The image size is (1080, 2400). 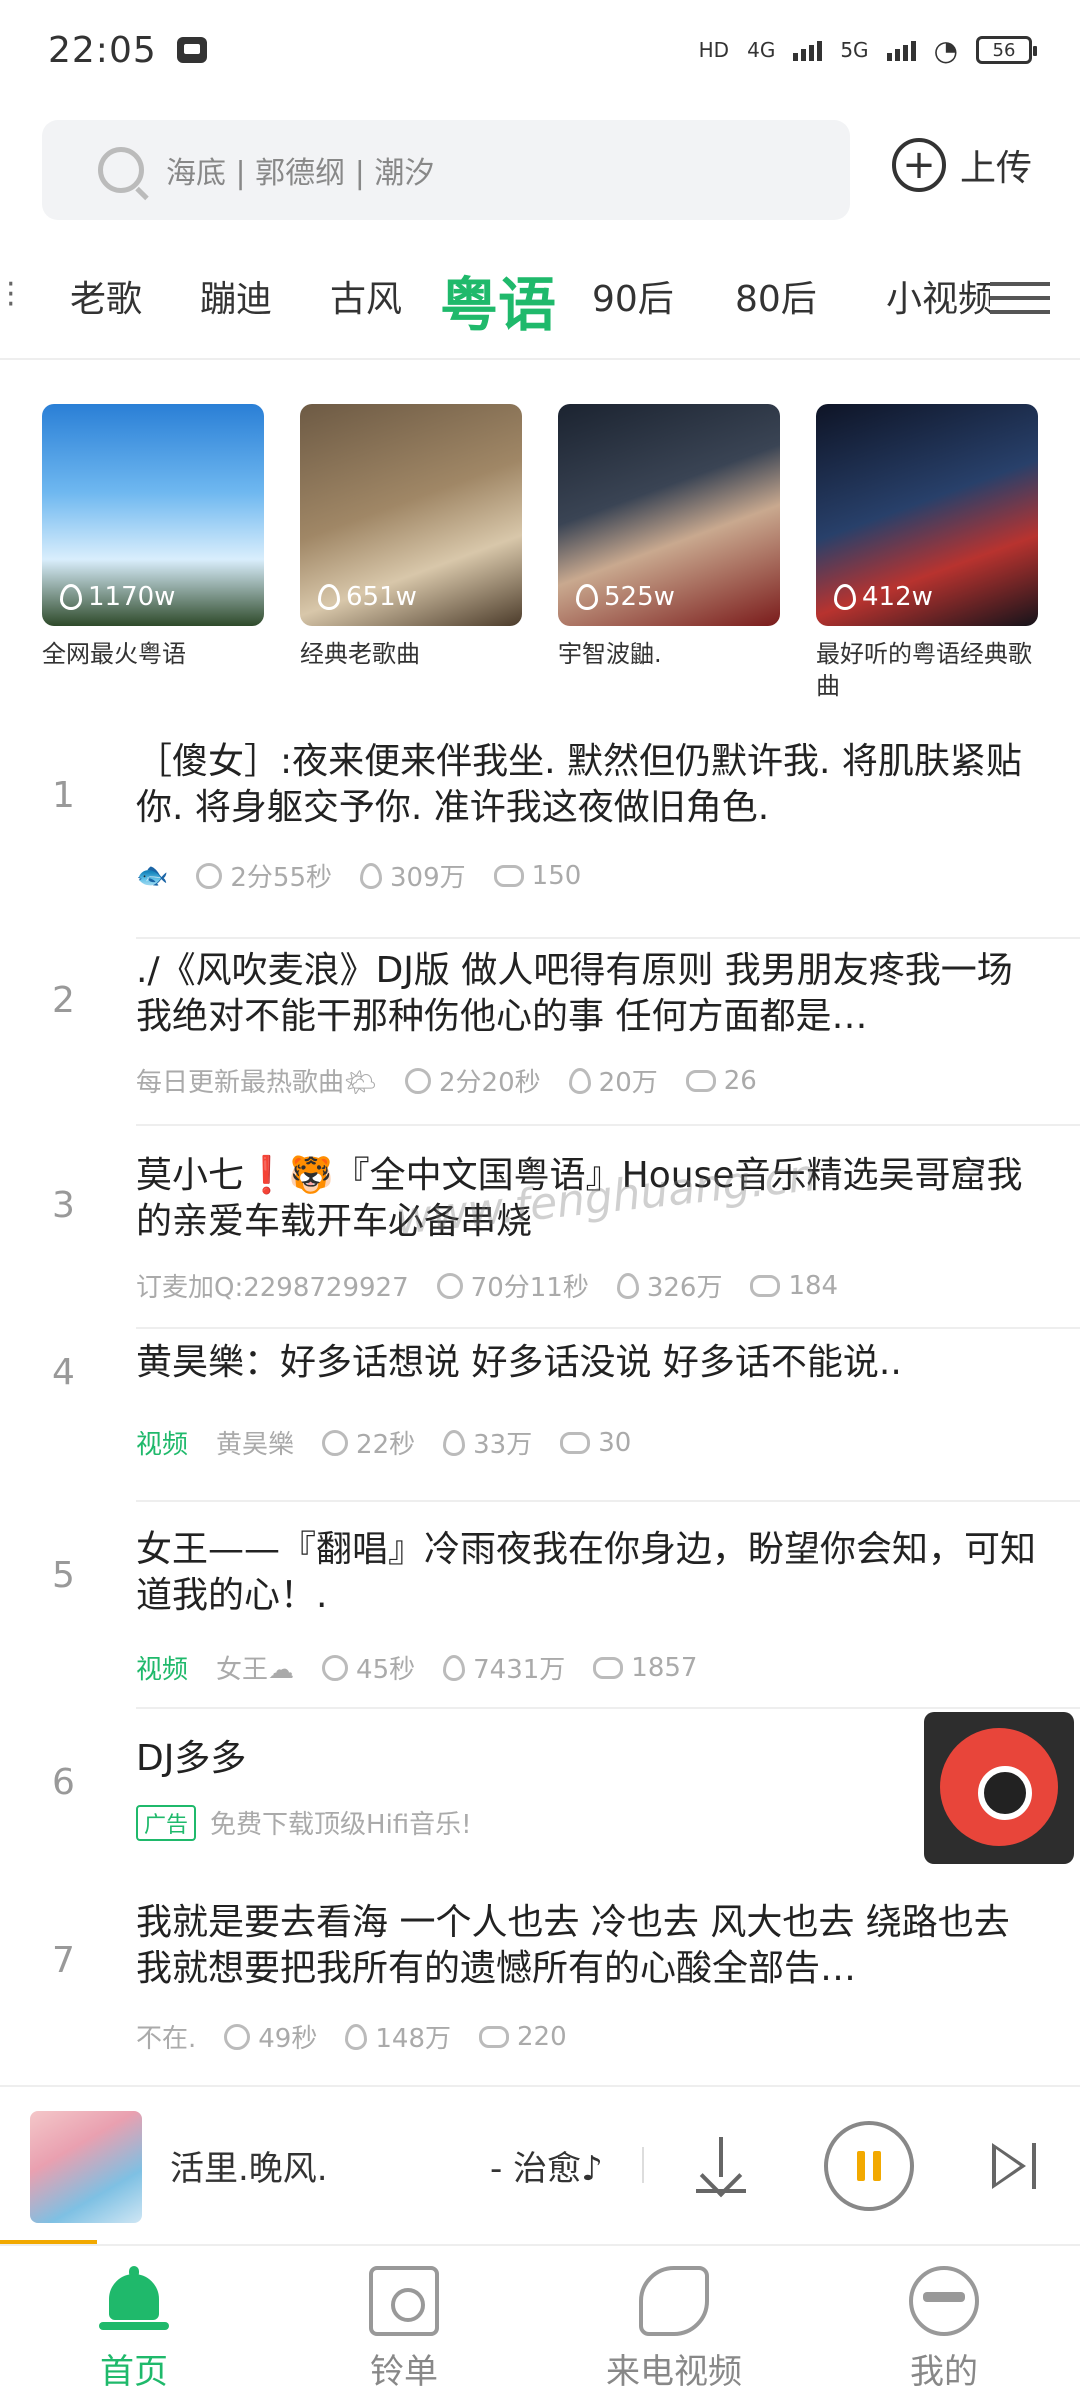 I want to click on now-playing-title: 活里.晚风., so click(x=249, y=2169).